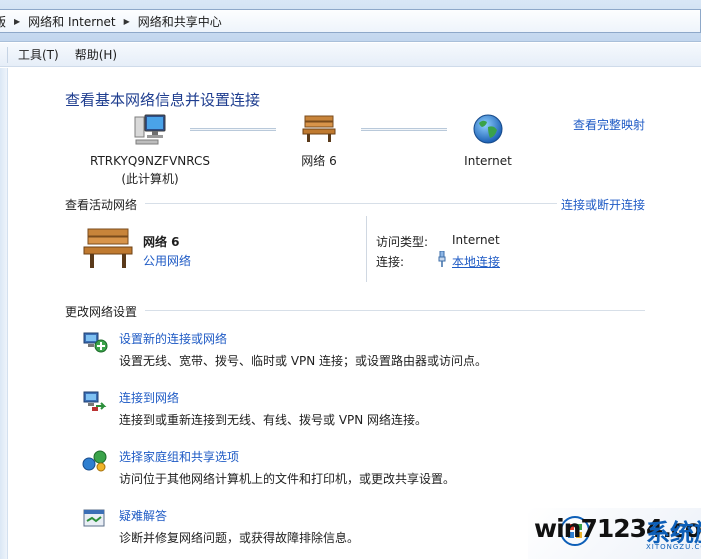 Image resolution: width=701 pixels, height=559 pixels. What do you see at coordinates (95, 401) in the screenshot?
I see `connect-network-icon` at bounding box center [95, 401].